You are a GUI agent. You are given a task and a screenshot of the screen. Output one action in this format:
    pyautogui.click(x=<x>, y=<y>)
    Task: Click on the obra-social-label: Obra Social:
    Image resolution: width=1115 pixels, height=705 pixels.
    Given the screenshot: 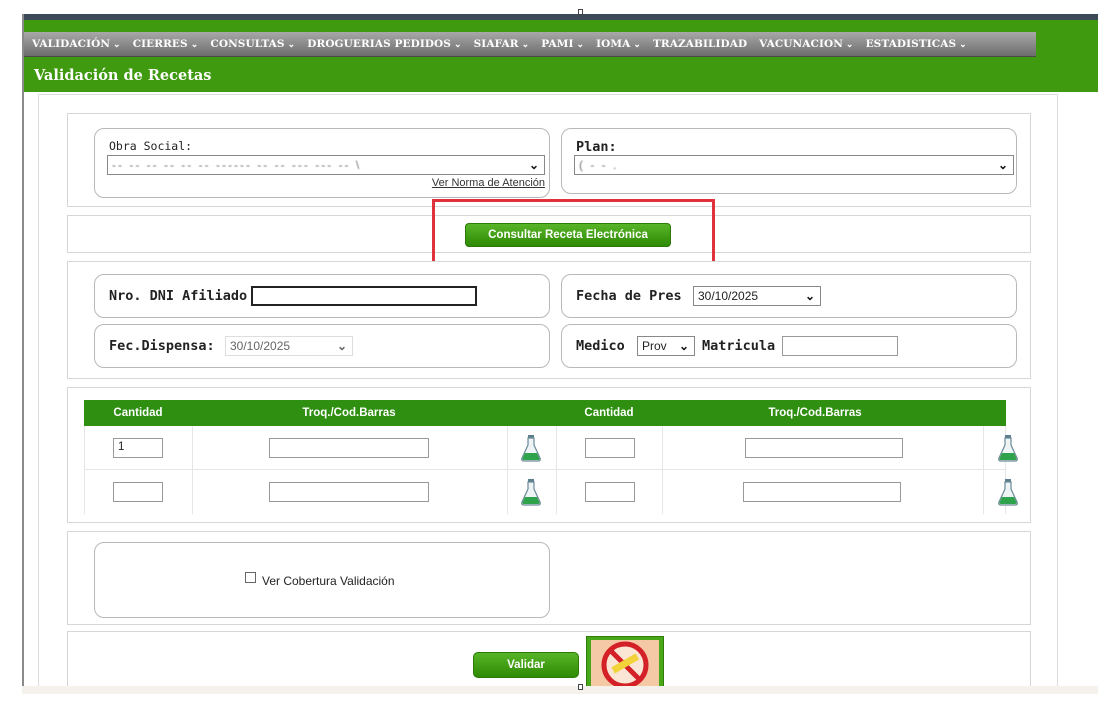 What is the action you would take?
    pyautogui.click(x=151, y=146)
    